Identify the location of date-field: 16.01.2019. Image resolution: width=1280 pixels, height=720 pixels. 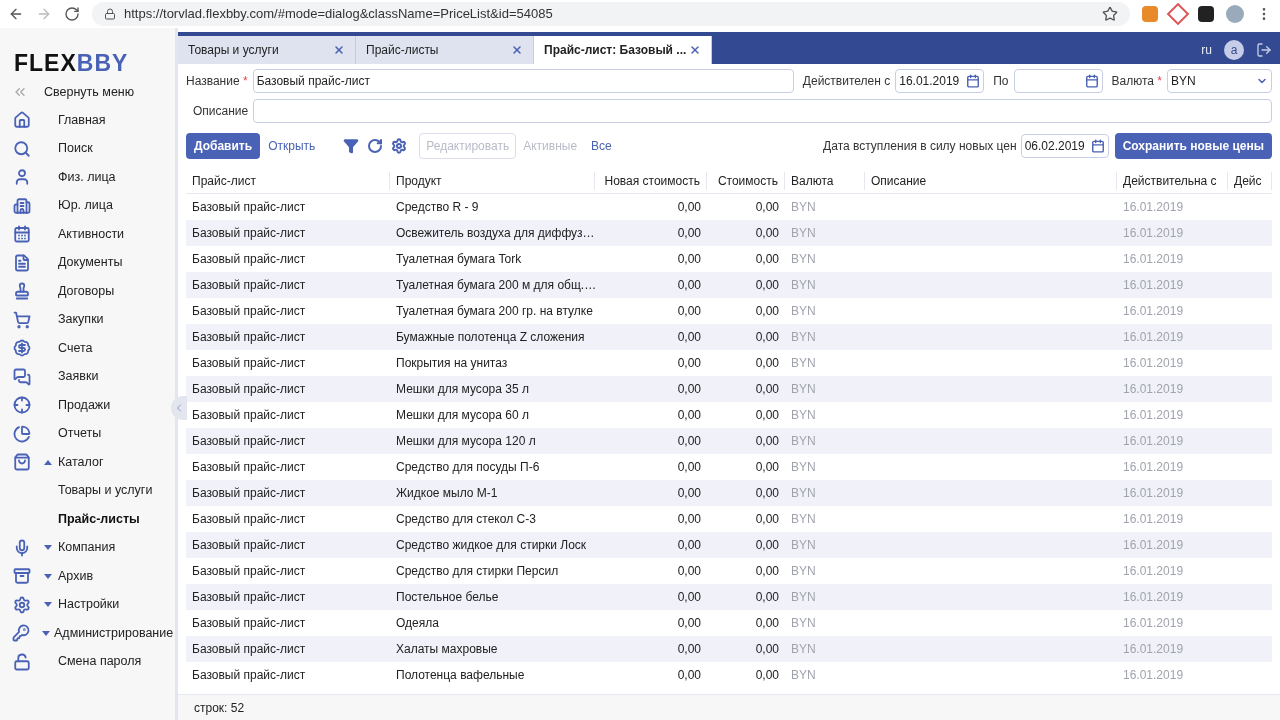
(940, 81).